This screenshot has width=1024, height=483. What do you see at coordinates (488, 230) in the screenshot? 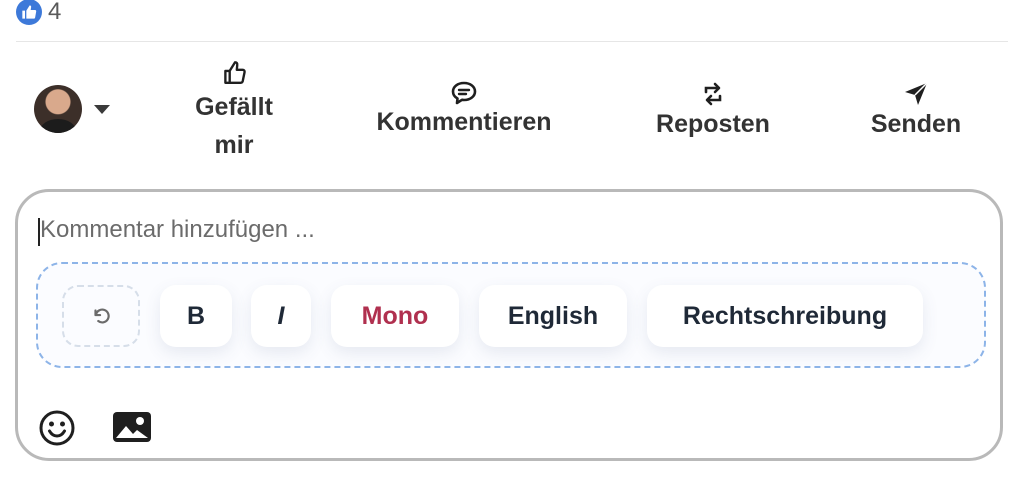
I see `comment-input` at bounding box center [488, 230].